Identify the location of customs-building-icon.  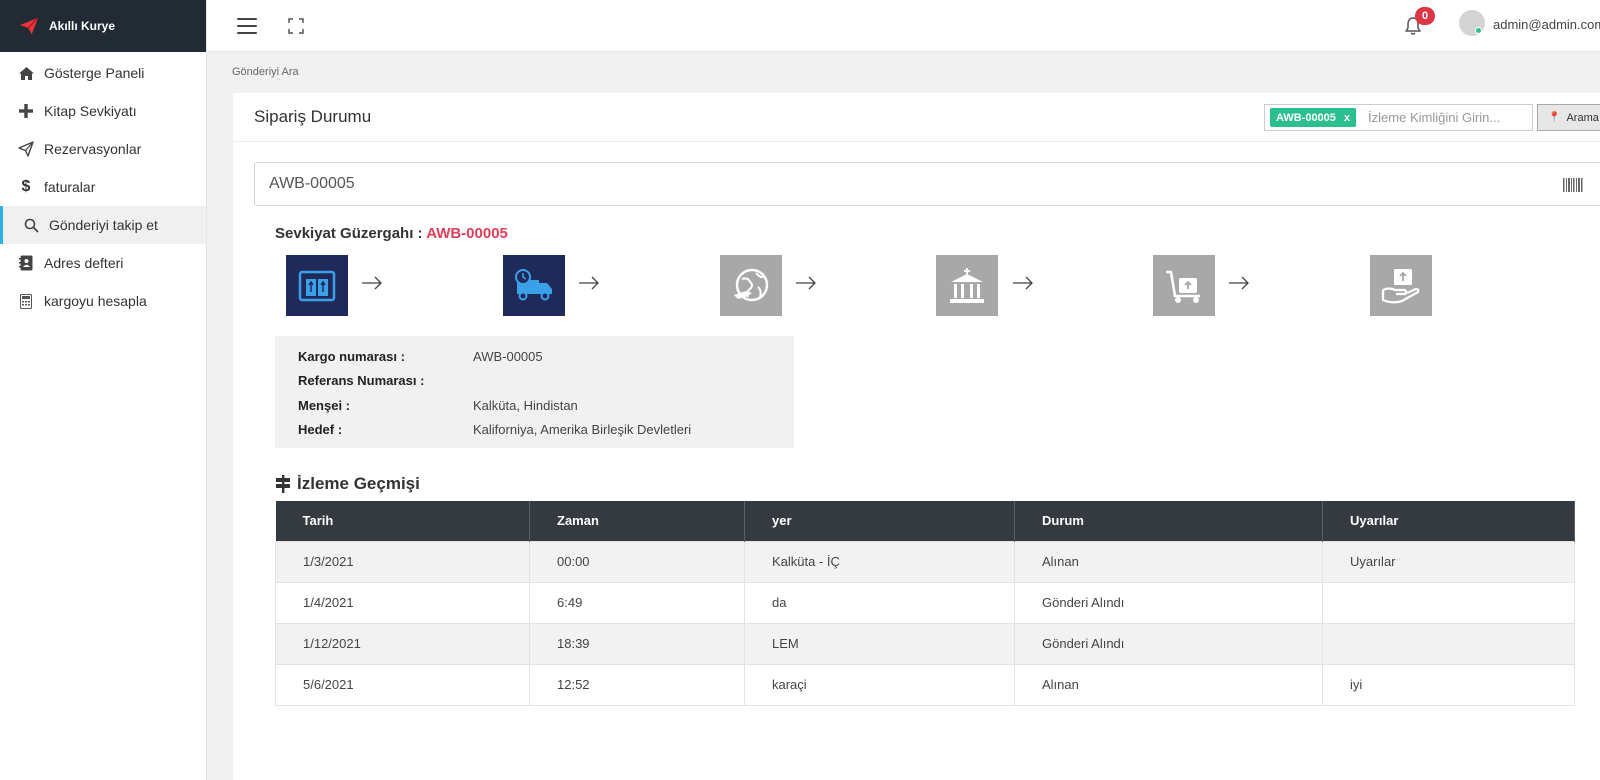
(967, 285).